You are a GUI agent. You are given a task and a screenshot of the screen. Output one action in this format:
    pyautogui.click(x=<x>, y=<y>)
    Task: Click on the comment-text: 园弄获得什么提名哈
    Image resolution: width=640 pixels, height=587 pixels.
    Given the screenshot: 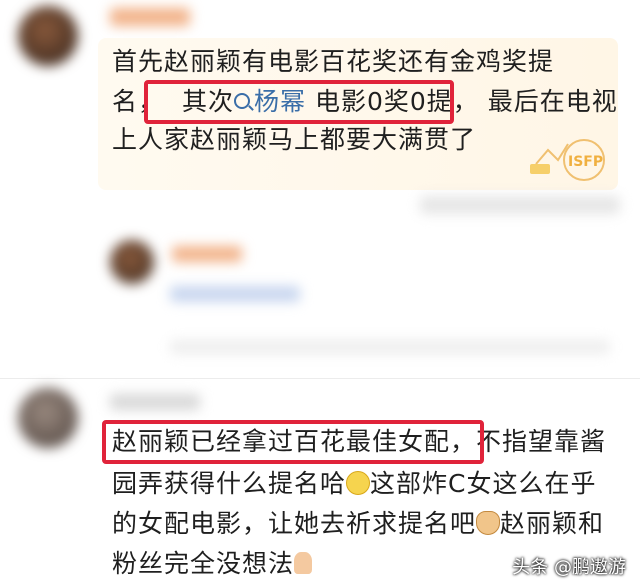 What is the action you would take?
    pyautogui.click(x=229, y=483)
    